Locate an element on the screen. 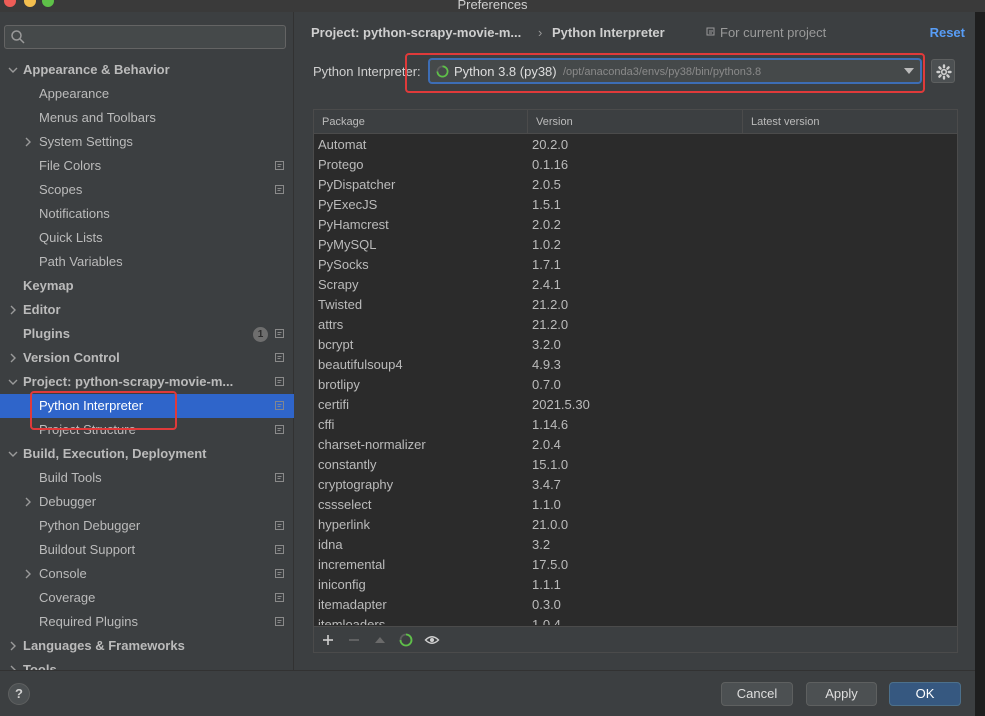  package-version: 0.7.0 is located at coordinates (546, 384).